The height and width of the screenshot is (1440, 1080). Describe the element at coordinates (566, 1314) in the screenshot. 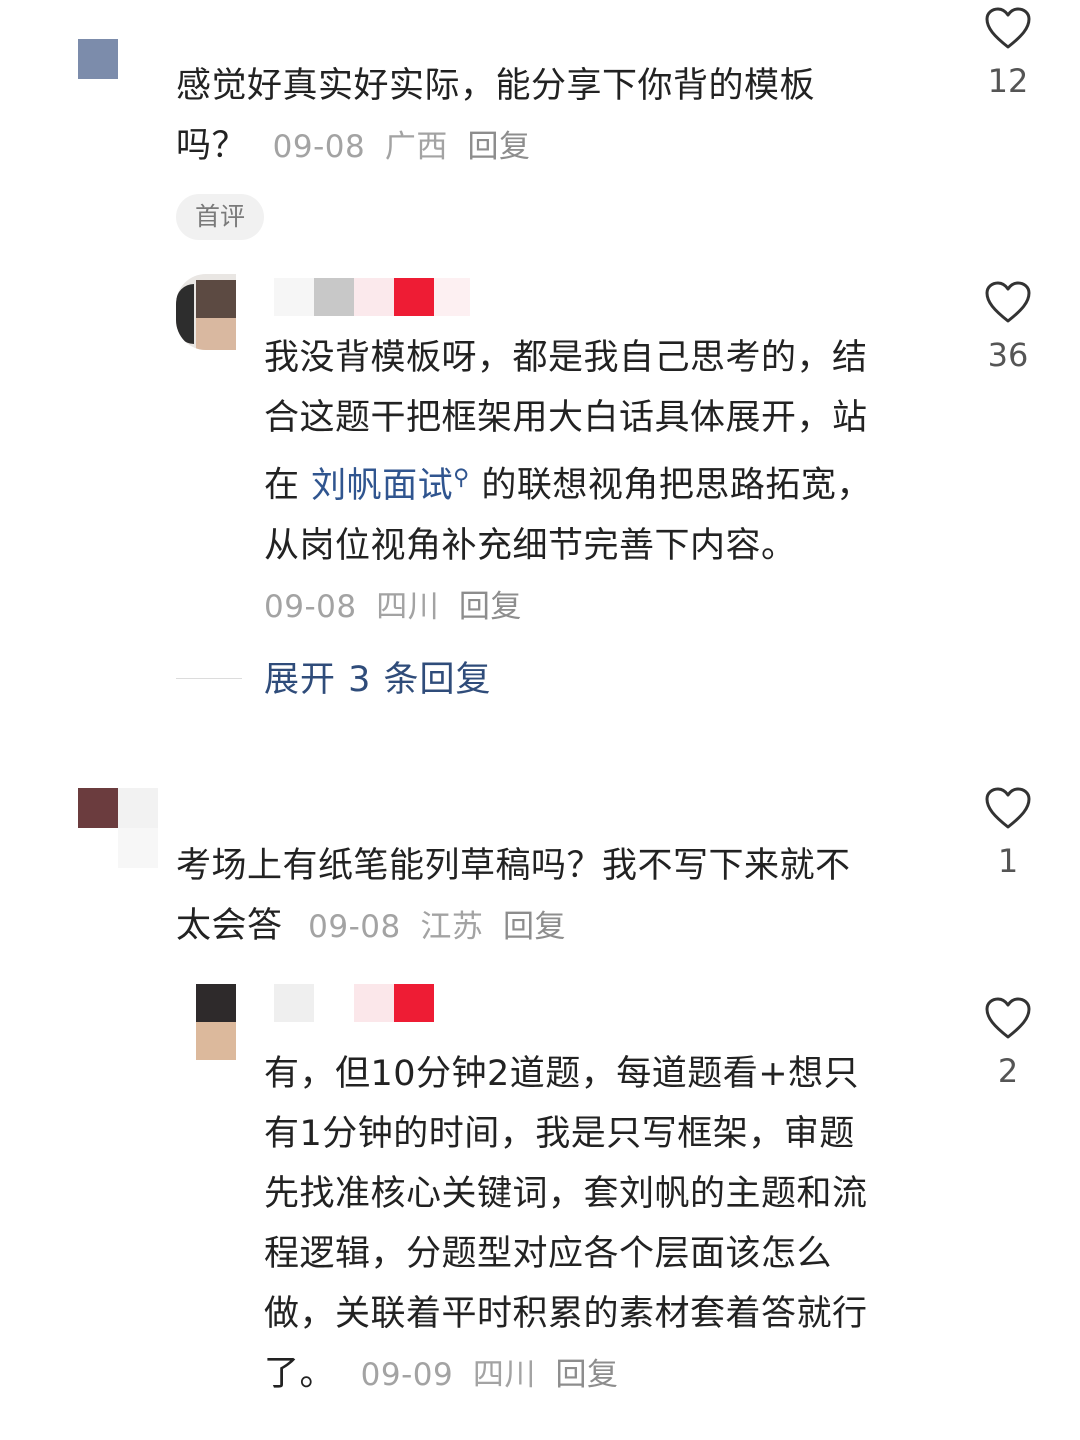

I see `reply-line: 做，关联着平时积累的素材套着答就行` at that location.